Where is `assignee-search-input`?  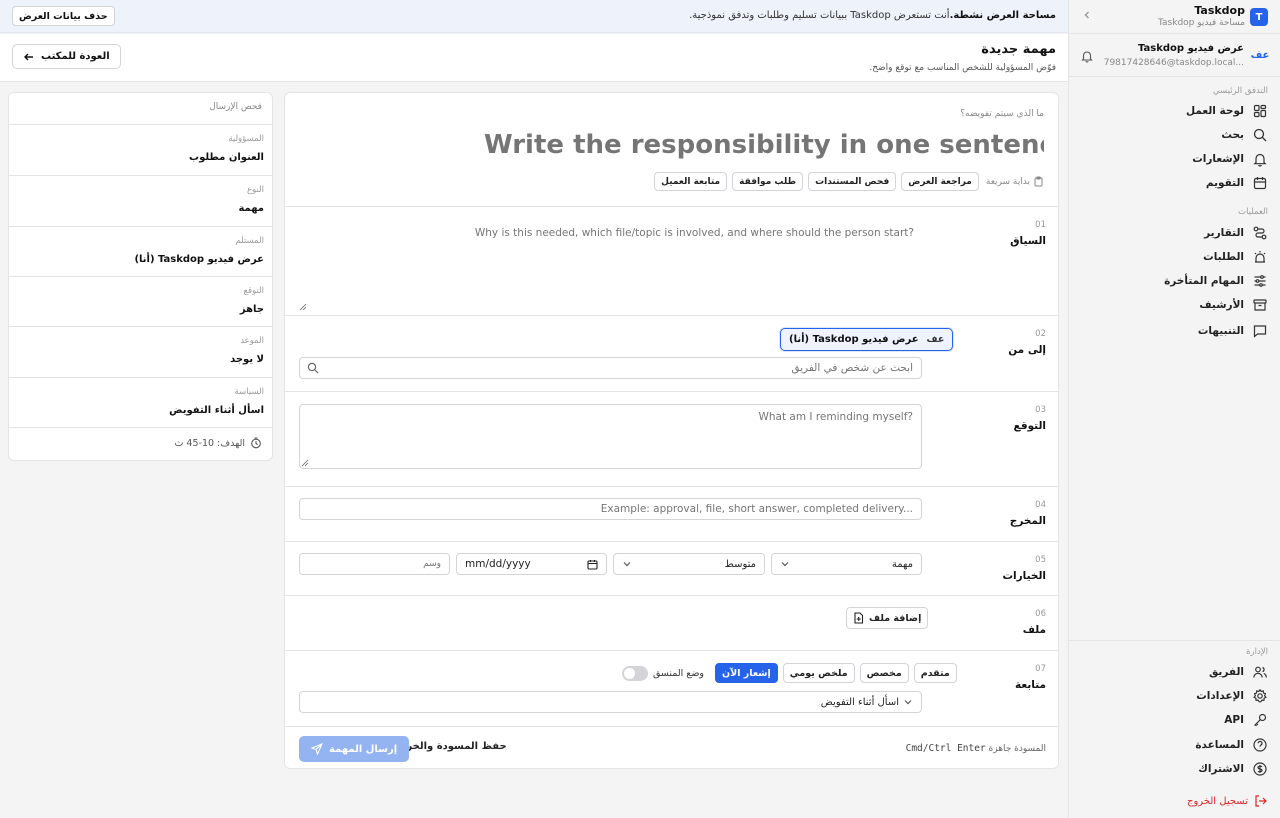
assignee-search-input is located at coordinates (610, 368).